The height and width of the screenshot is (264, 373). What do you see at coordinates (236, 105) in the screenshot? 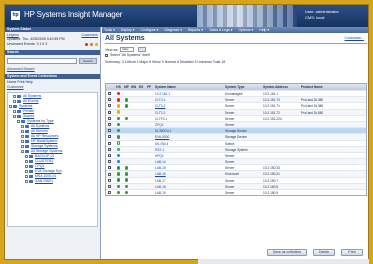
I see `table-row: CLT3-2 Server 10.2.151.71 ProLiant DL380` at bounding box center [236, 105].